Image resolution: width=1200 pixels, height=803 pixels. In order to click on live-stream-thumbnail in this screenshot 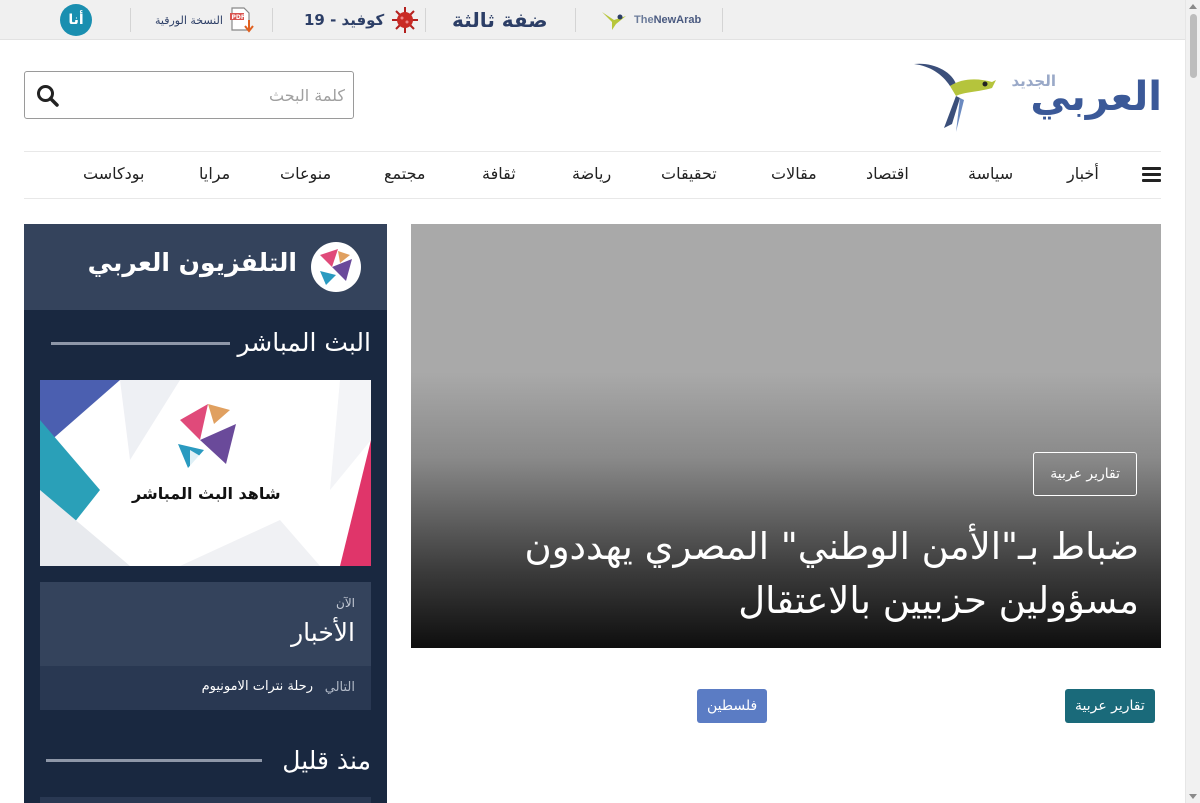, I will do `click(205, 473)`.